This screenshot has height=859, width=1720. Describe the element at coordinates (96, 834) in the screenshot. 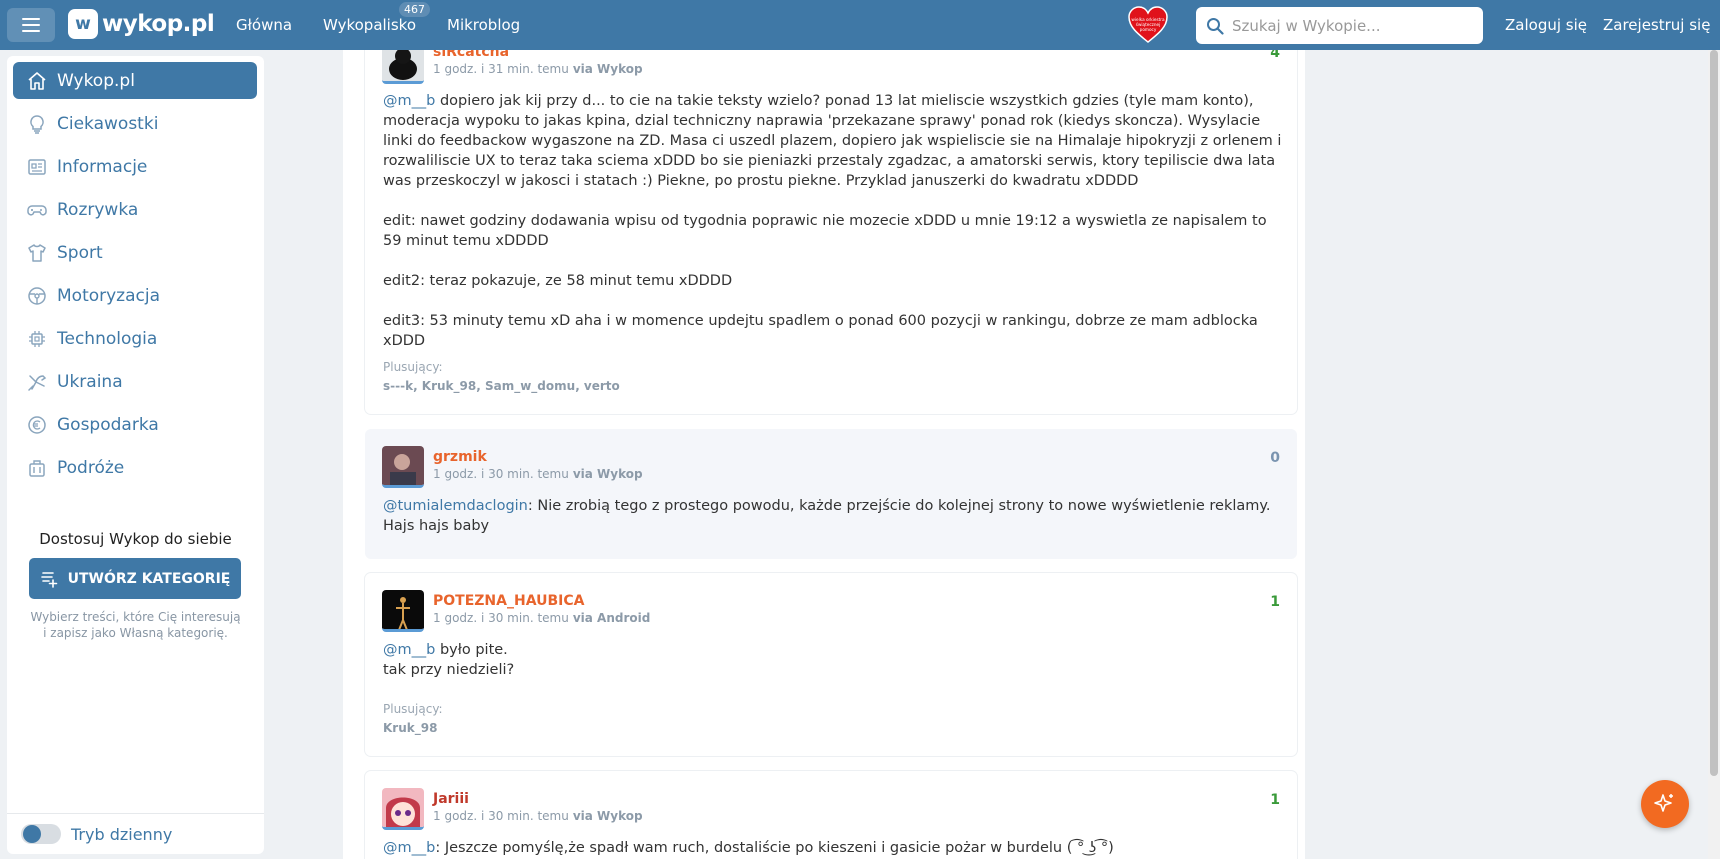

I see `day-mode-toggle: Tryb dzienny` at that location.